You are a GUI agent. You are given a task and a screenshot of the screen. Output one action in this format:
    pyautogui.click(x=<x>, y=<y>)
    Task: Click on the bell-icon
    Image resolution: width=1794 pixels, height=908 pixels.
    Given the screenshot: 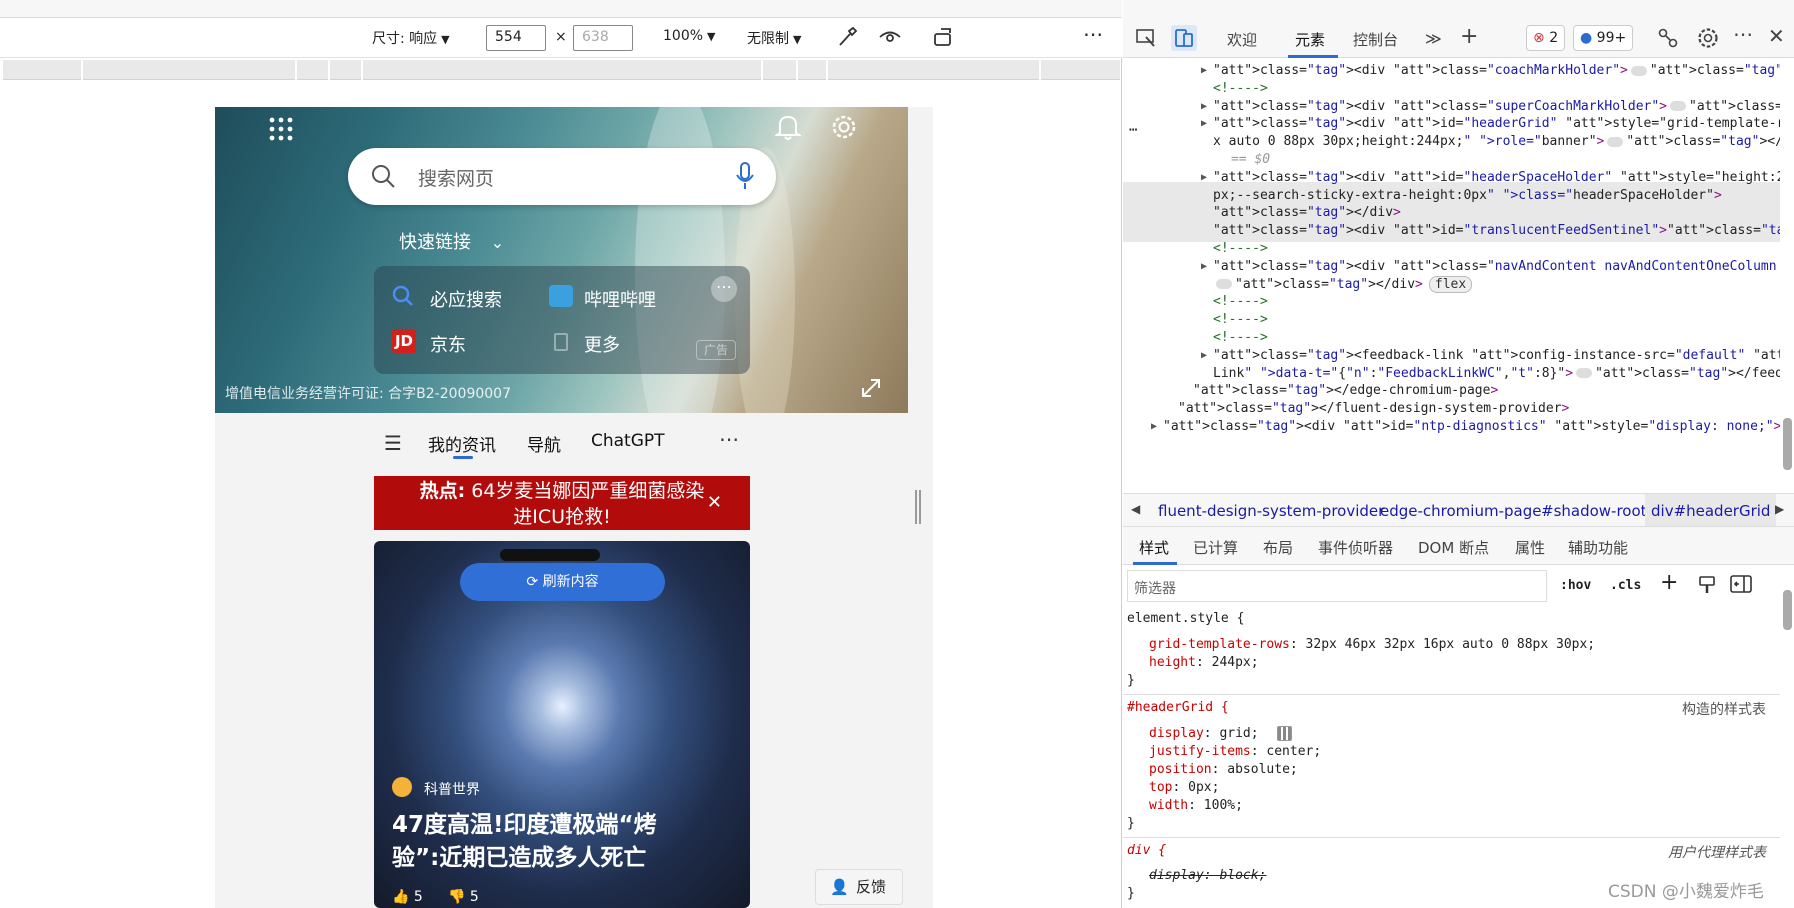 What is the action you would take?
    pyautogui.click(x=788, y=129)
    